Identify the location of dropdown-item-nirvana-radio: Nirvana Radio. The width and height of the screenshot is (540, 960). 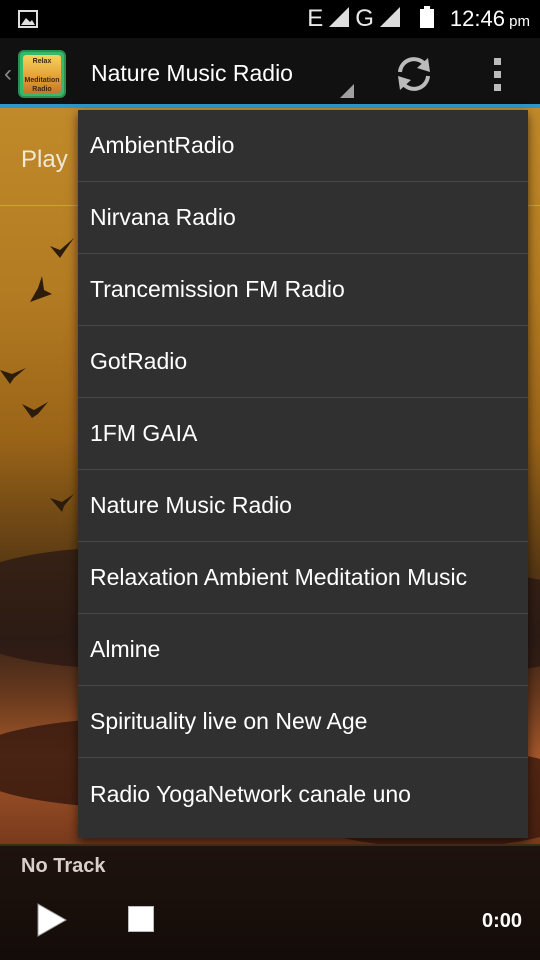
(303, 218).